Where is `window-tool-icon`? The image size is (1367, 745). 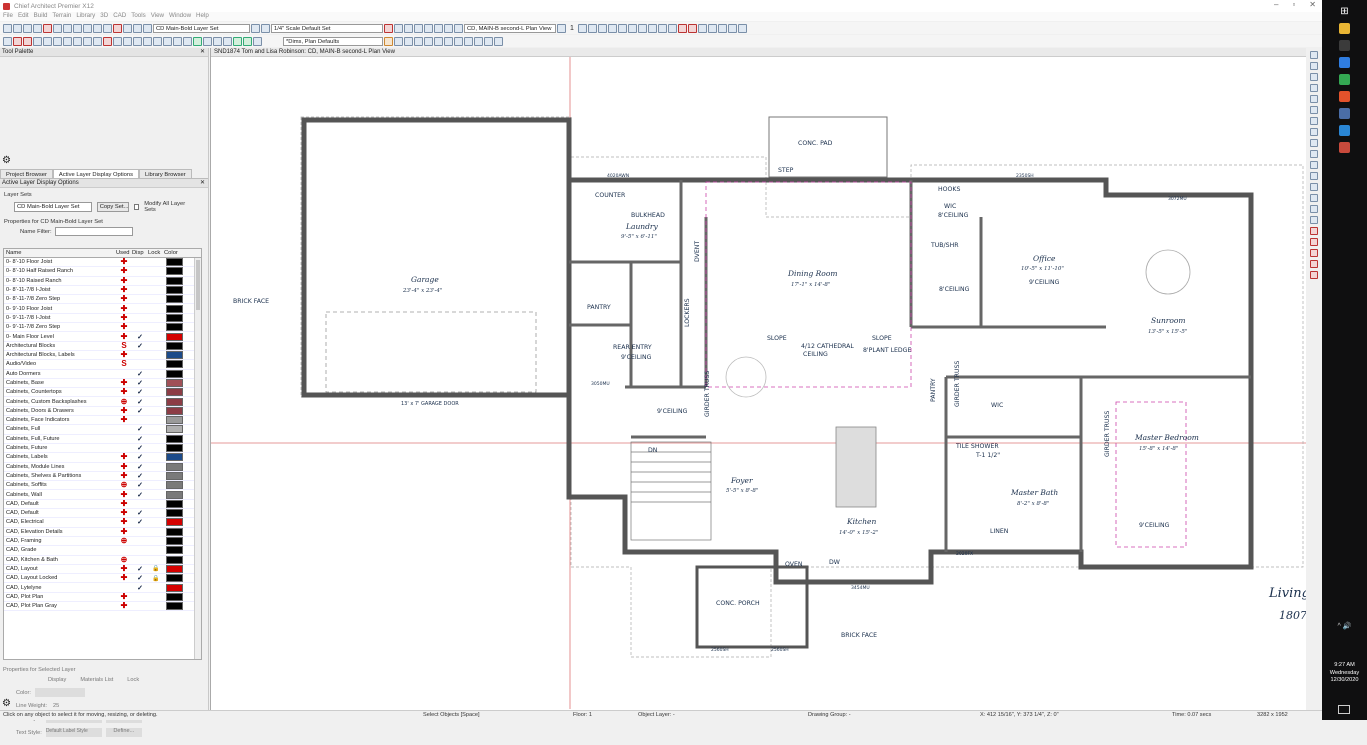 window-tool-icon is located at coordinates (57, 41).